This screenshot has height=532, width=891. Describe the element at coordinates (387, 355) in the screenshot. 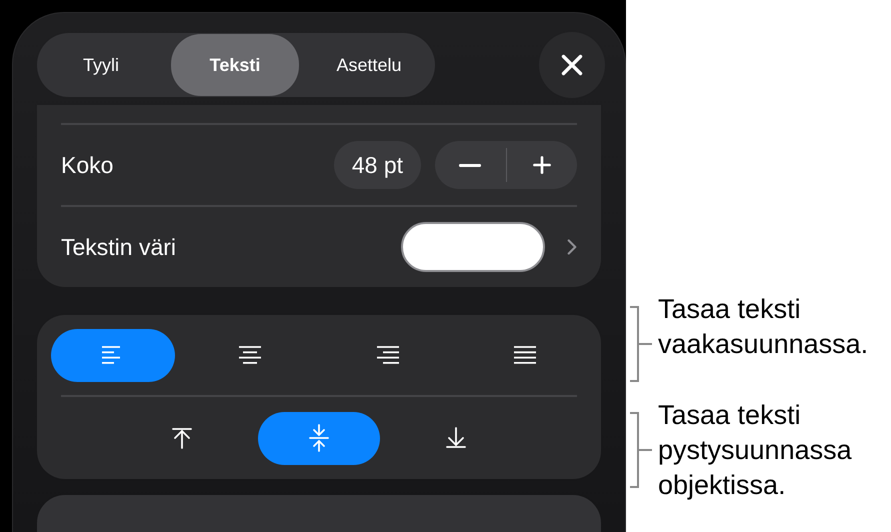

I see `align-right-icon` at that location.